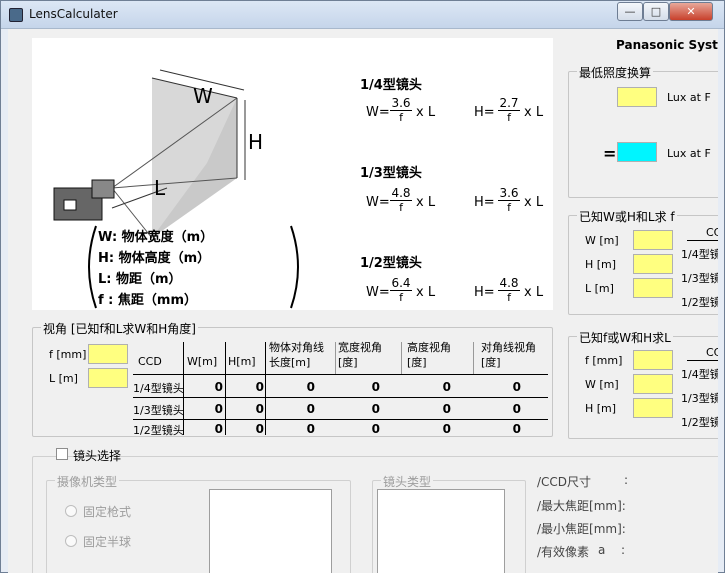 The height and width of the screenshot is (573, 725). What do you see at coordinates (391, 263) in the screenshot?
I see `lens-title-half: 1/2型镜头` at bounding box center [391, 263].